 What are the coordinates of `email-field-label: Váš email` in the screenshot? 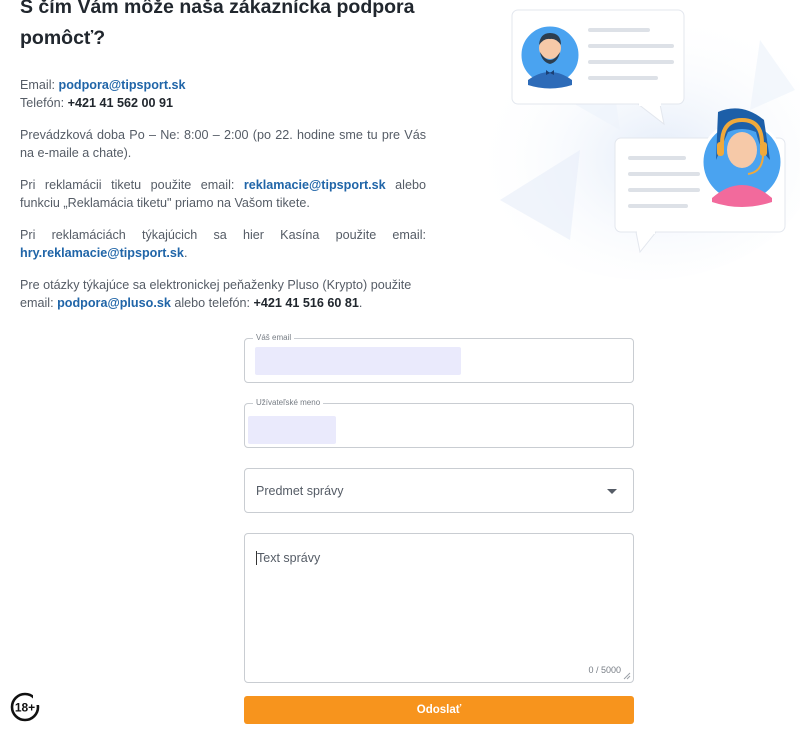 It's located at (274, 338).